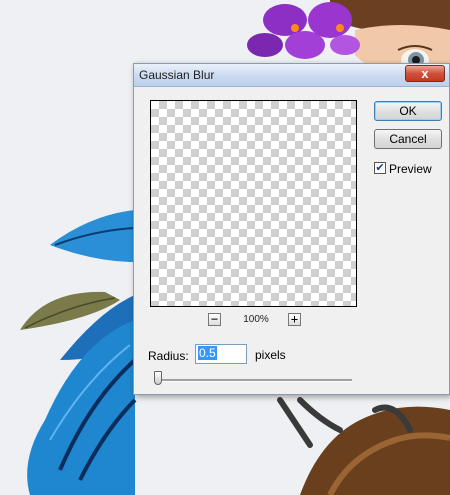  Describe the element at coordinates (303, 30) in the screenshot. I see `flower-icon` at that location.